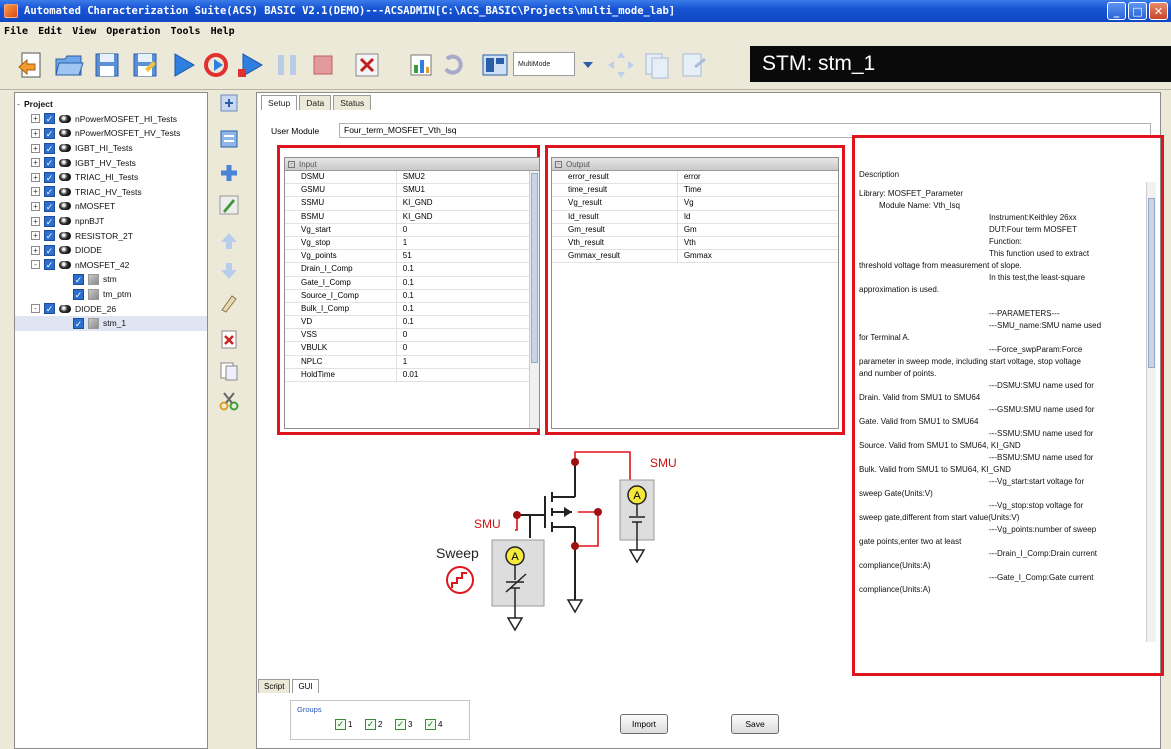 The image size is (1171, 749). What do you see at coordinates (111, 221) in the screenshot?
I see `tree-node-item: + ✓ npnBJT` at bounding box center [111, 221].